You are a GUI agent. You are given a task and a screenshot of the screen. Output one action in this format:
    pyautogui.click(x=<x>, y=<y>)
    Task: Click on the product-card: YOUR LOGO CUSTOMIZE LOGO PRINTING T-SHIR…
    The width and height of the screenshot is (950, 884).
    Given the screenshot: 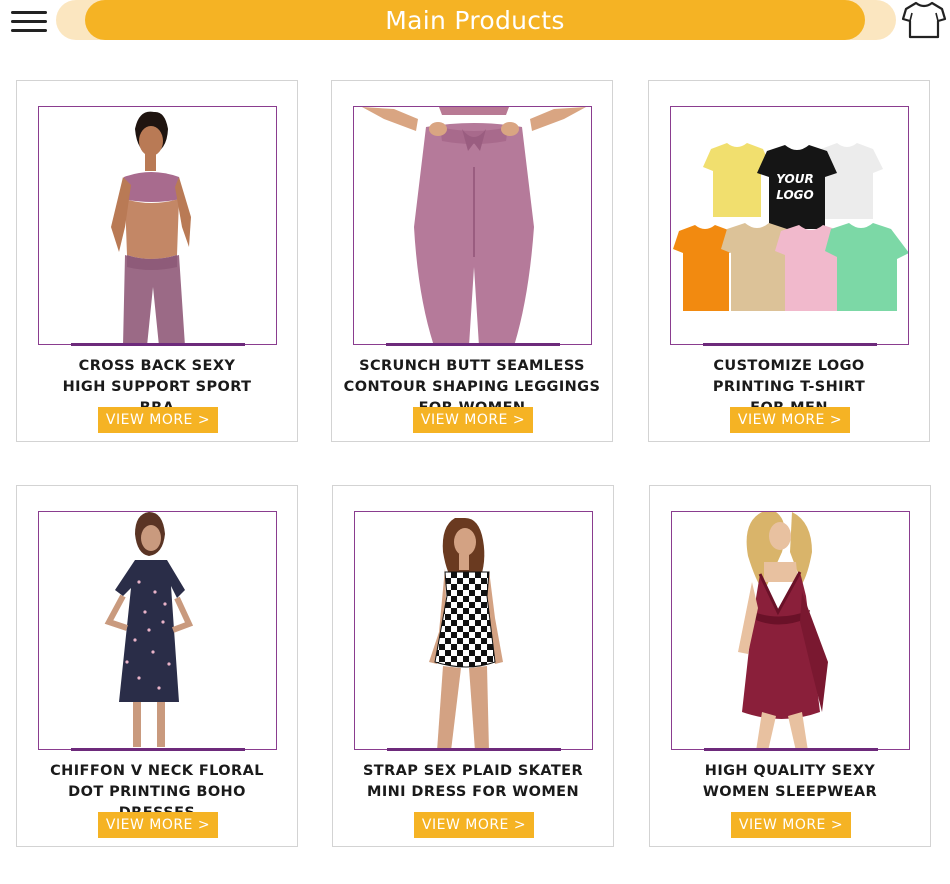 What is the action you would take?
    pyautogui.click(x=789, y=261)
    